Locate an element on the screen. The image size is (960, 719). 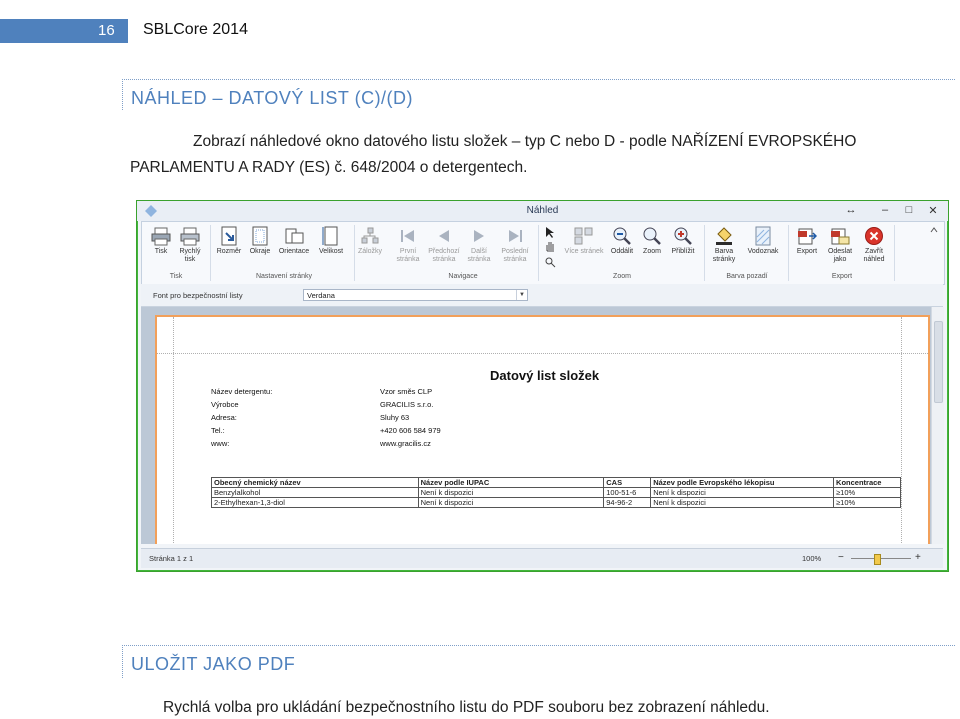
paint-bucket-icon is located at coordinates (724, 236).